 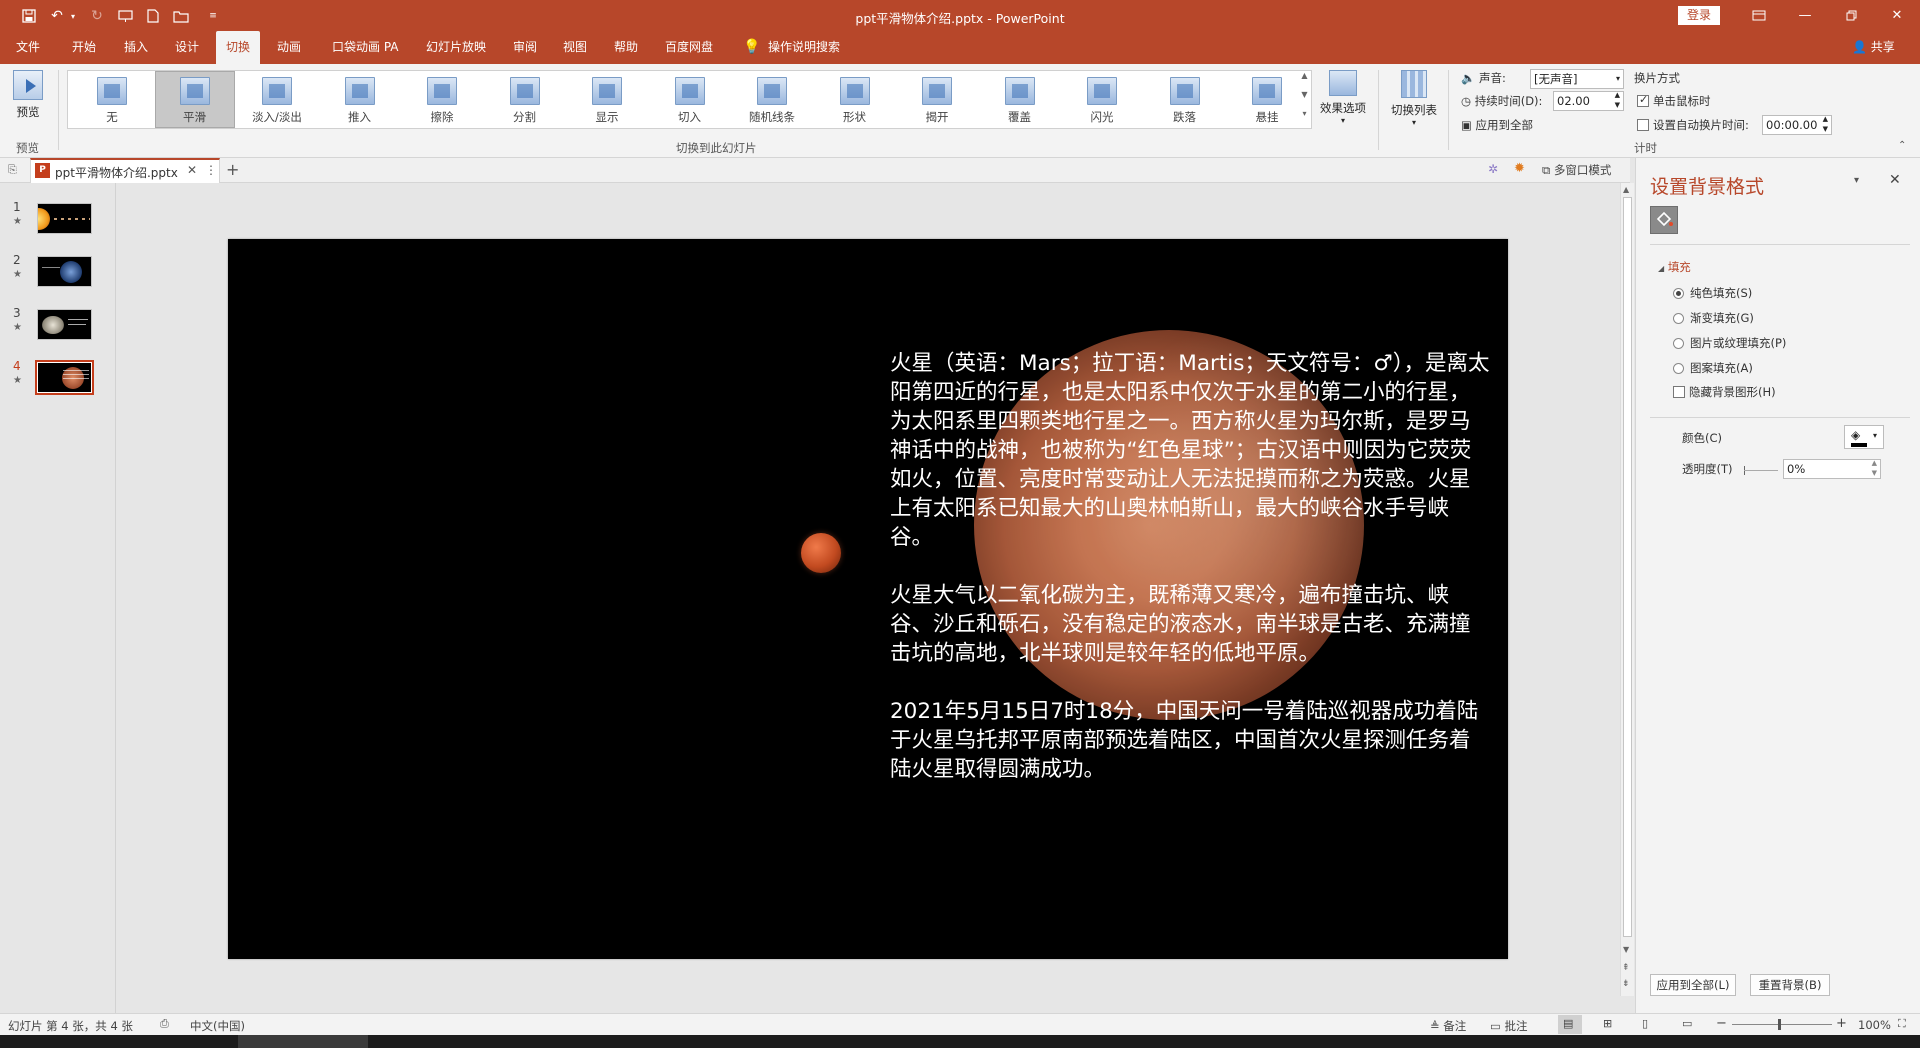 I want to click on previous-slide-icon: ⇞, so click(x=1626, y=968).